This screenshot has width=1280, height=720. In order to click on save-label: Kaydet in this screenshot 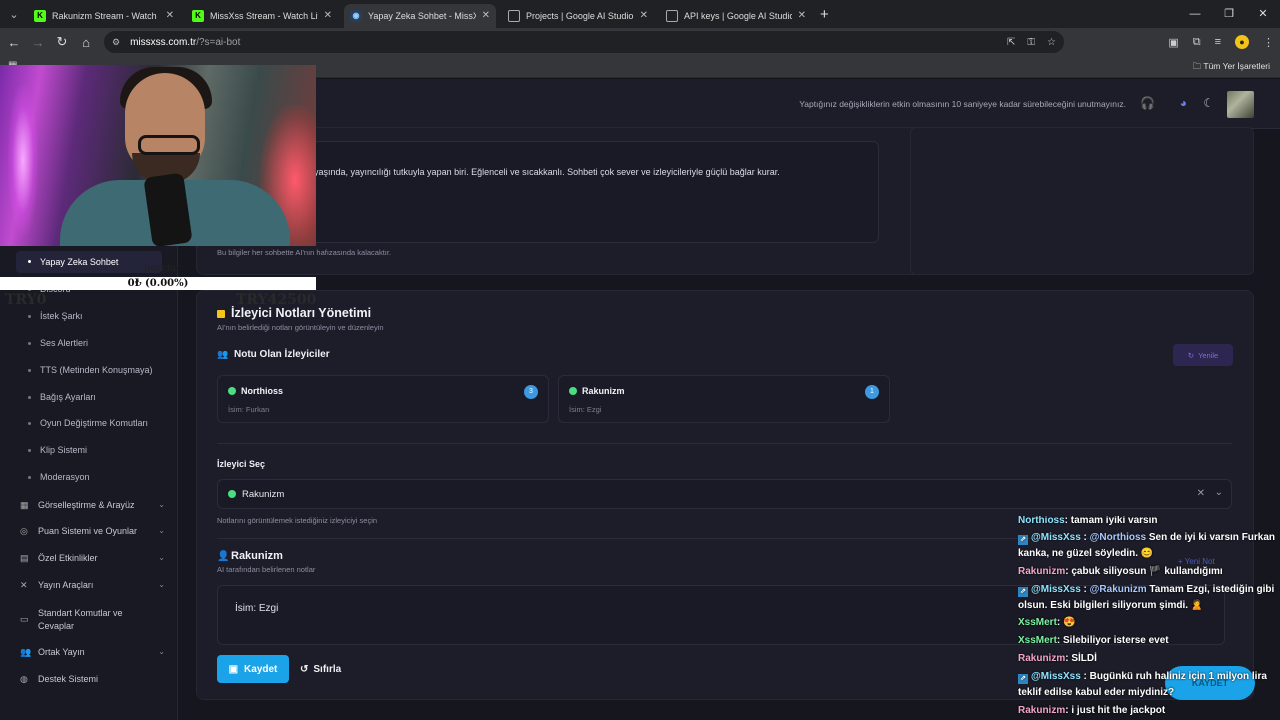, I will do `click(261, 669)`.